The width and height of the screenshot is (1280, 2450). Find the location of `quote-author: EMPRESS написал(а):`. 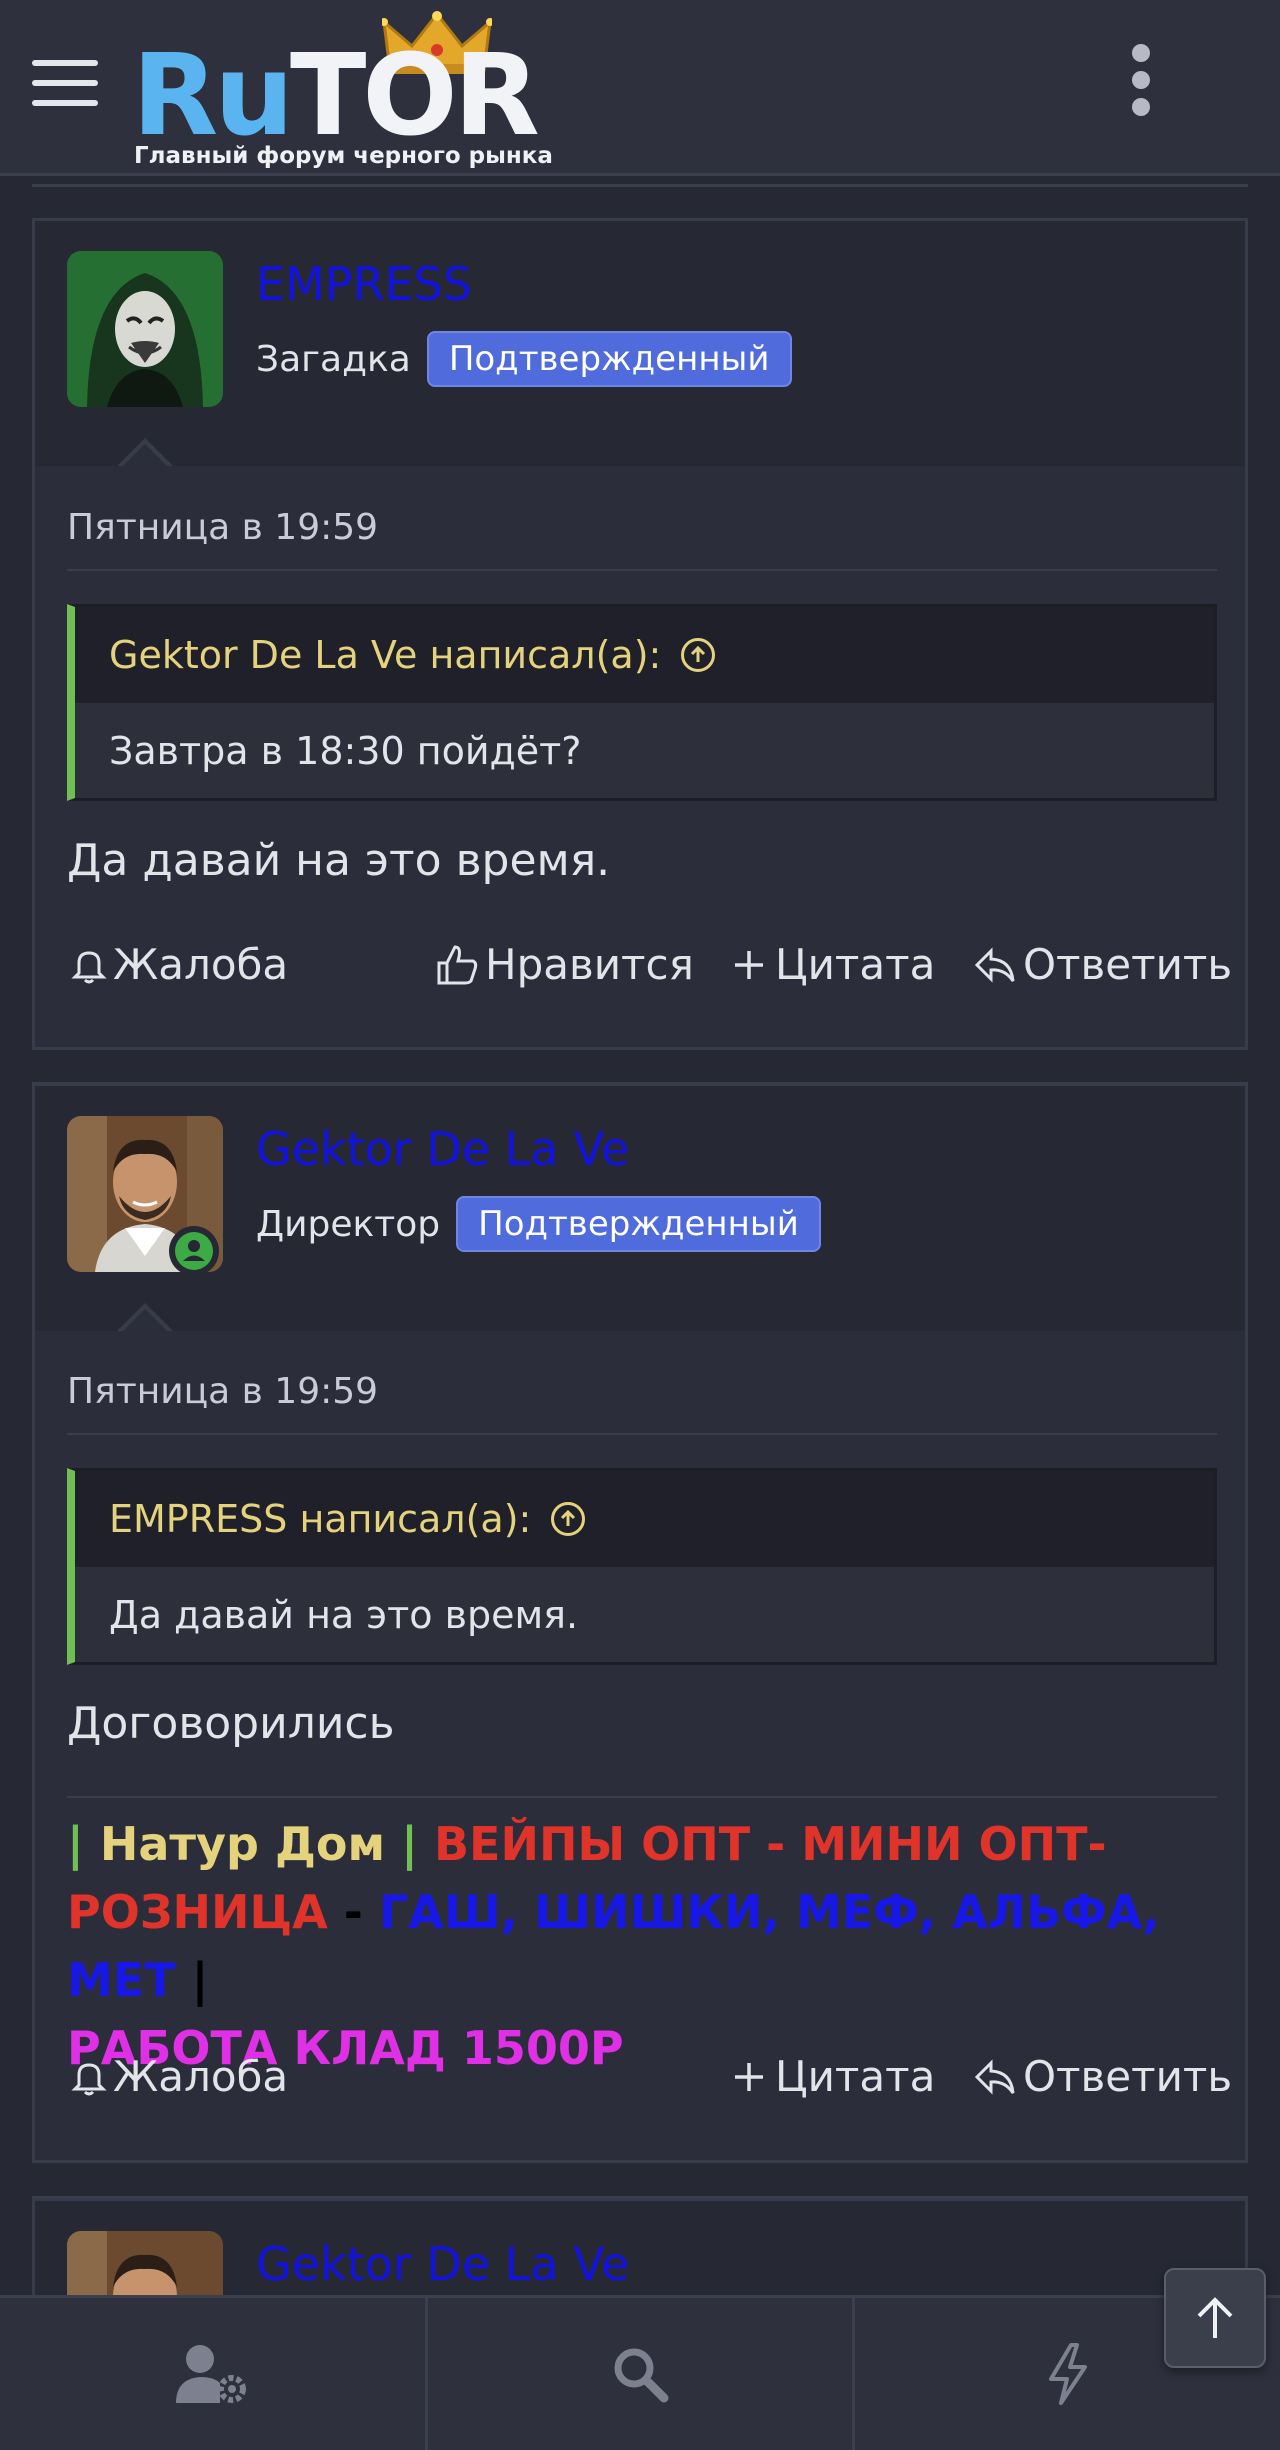

quote-author: EMPRESS написал(а): is located at coordinates (320, 1519).